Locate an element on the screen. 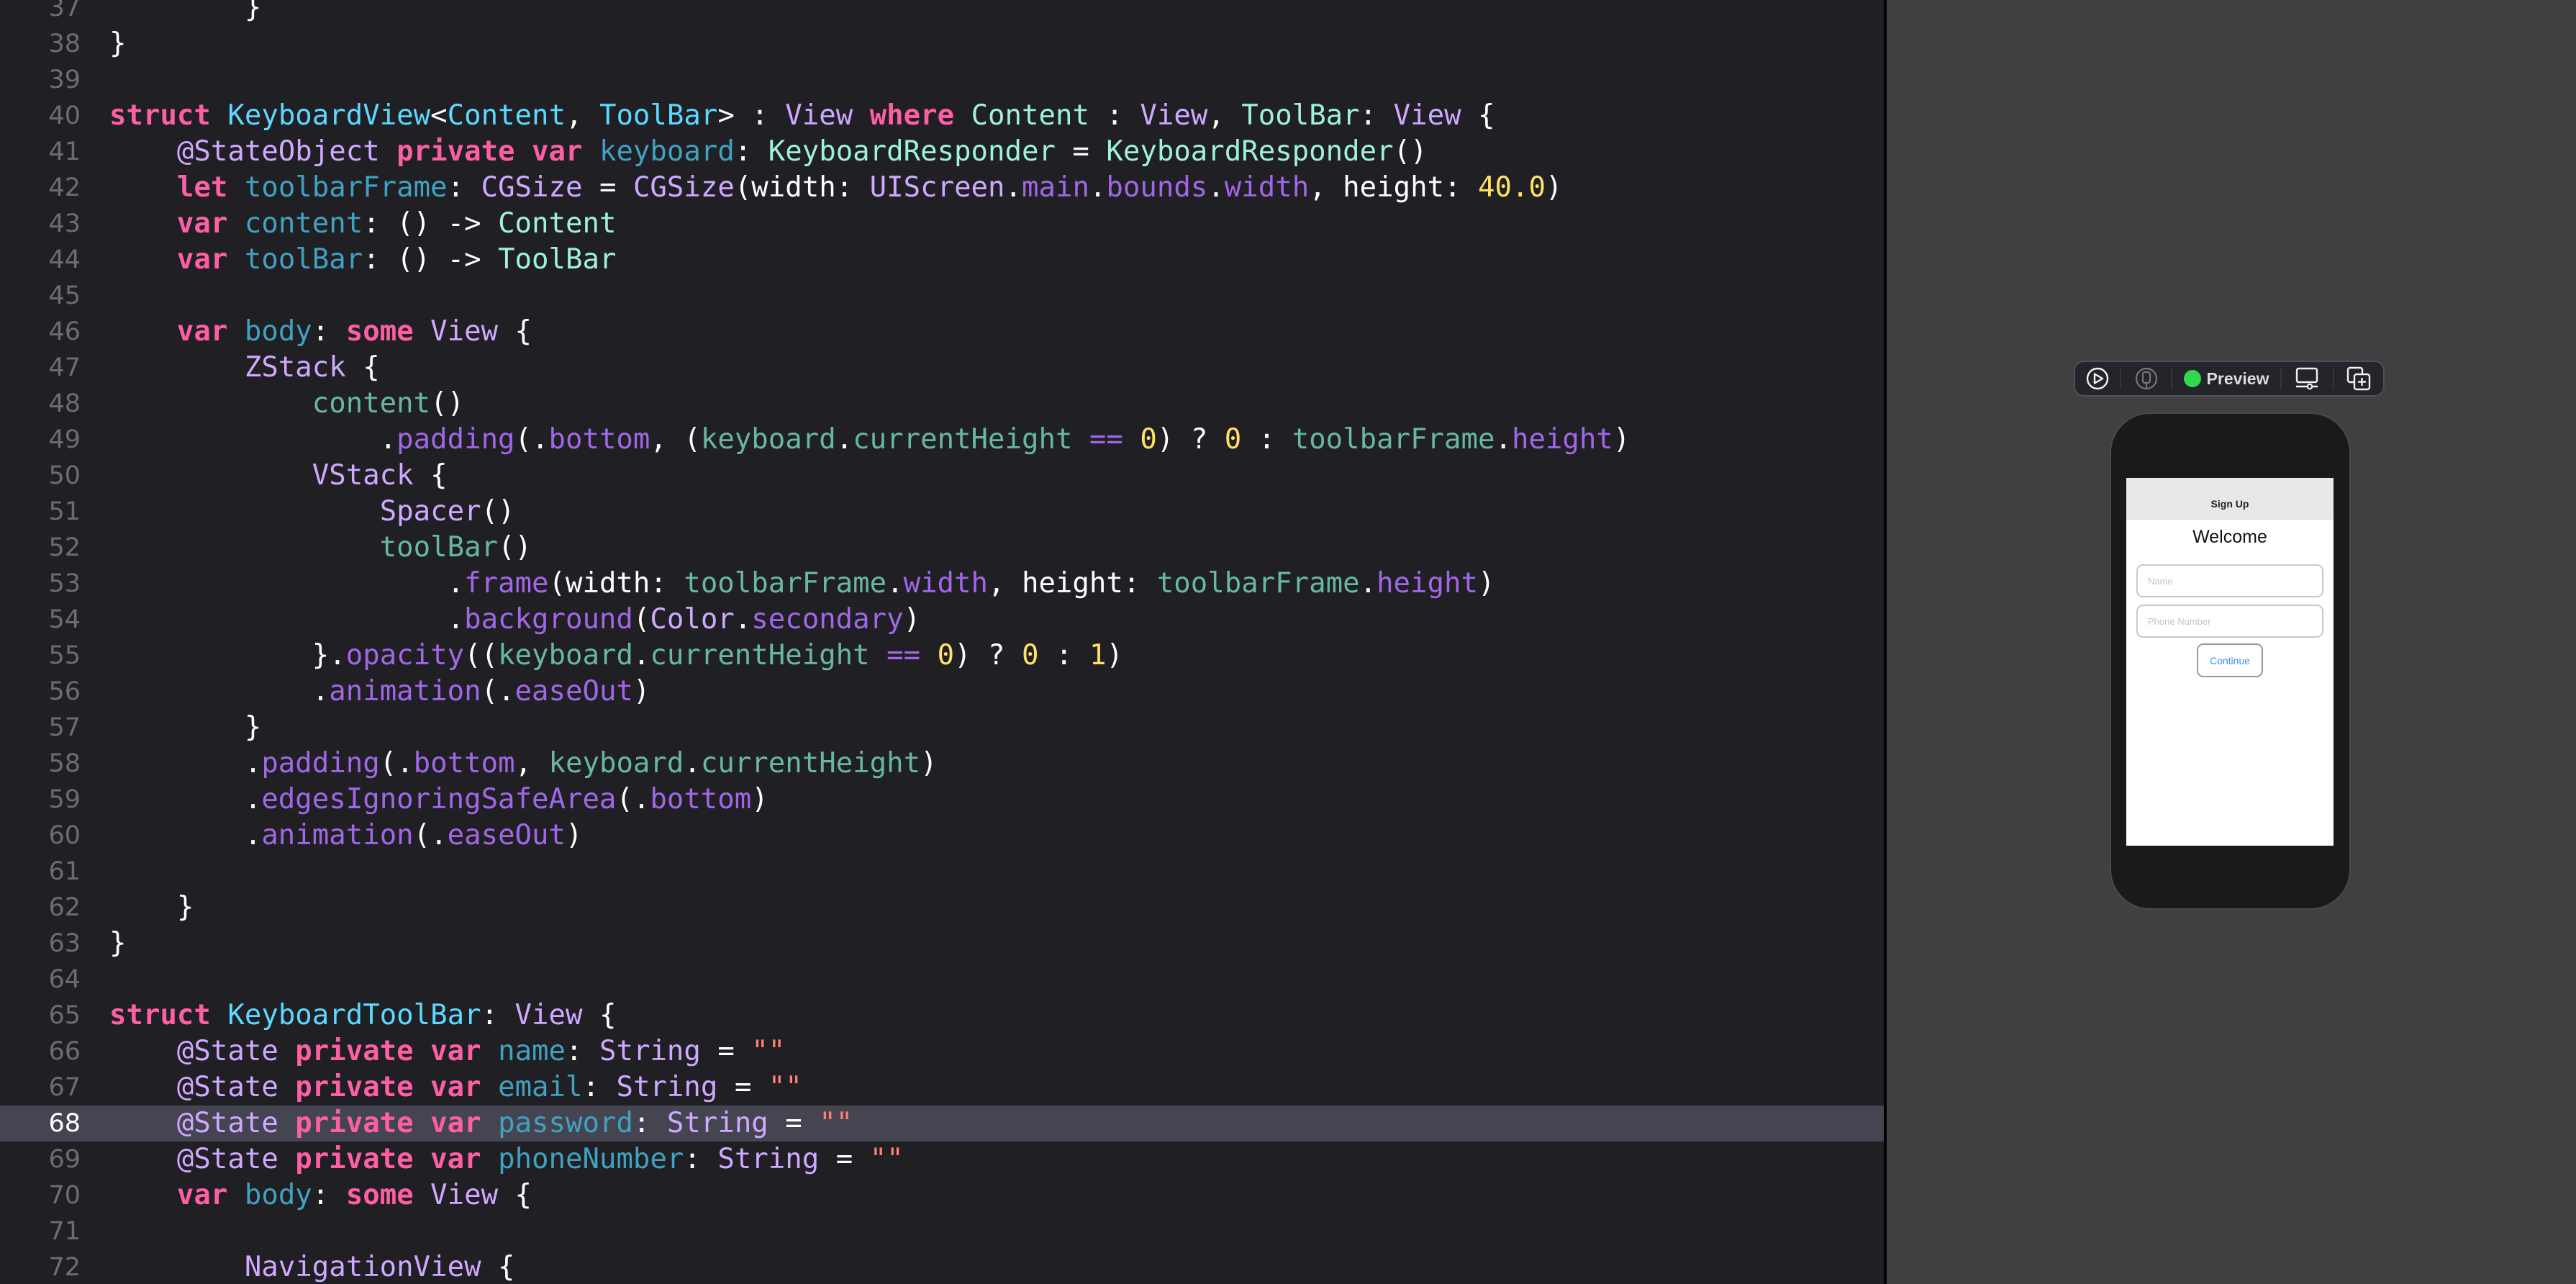  line-number: 55 is located at coordinates (40, 656).